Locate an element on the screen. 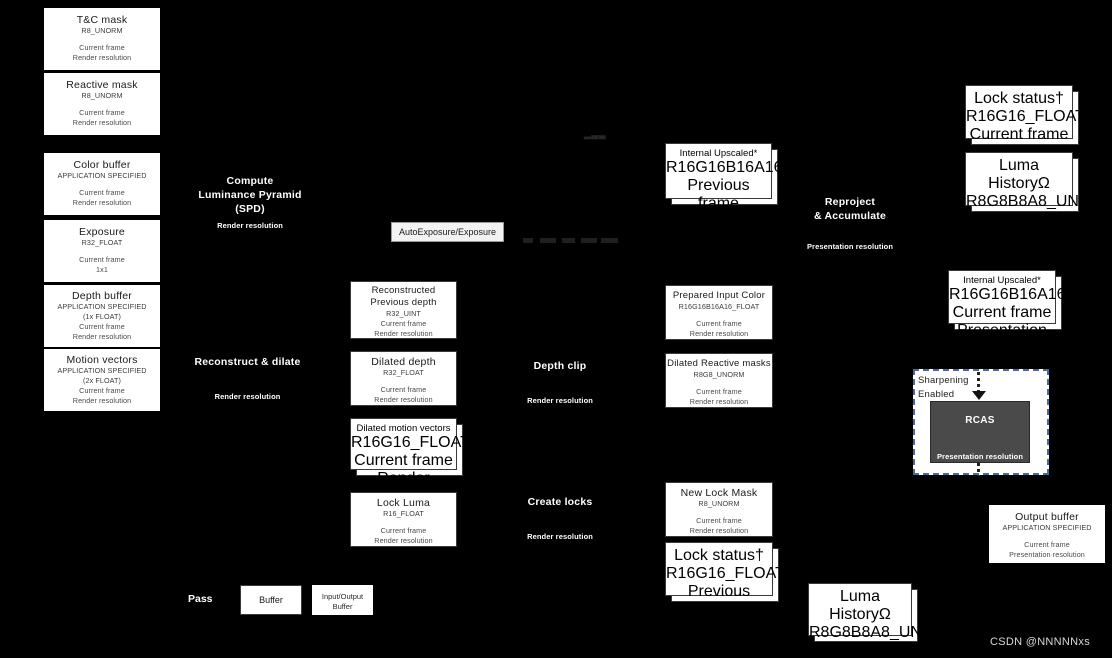 This screenshot has height=658, width=1112. buffer-format-detail: (1x FLOAT) is located at coordinates (101, 316).